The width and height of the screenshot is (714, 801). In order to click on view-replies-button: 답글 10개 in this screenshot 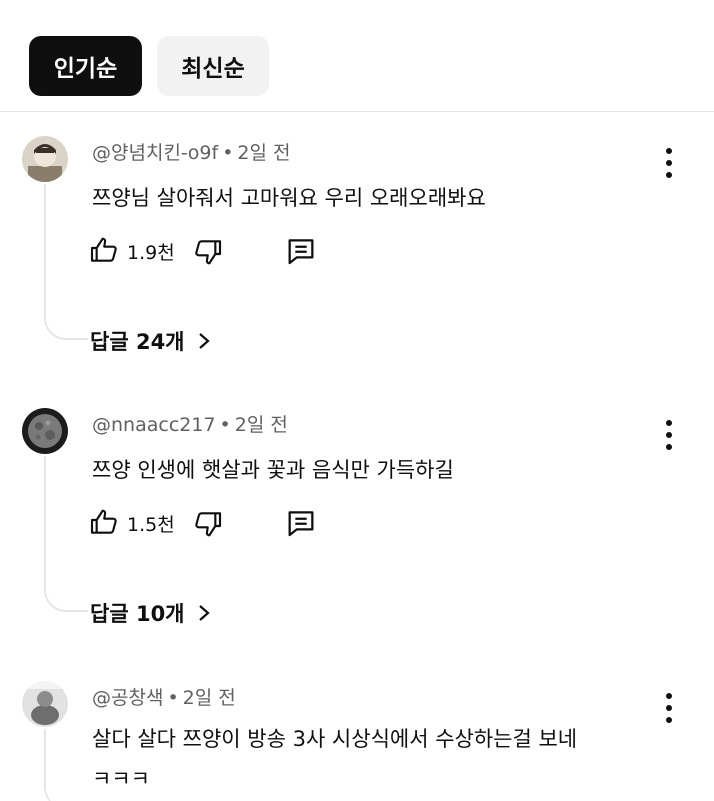, I will do `click(150, 613)`.